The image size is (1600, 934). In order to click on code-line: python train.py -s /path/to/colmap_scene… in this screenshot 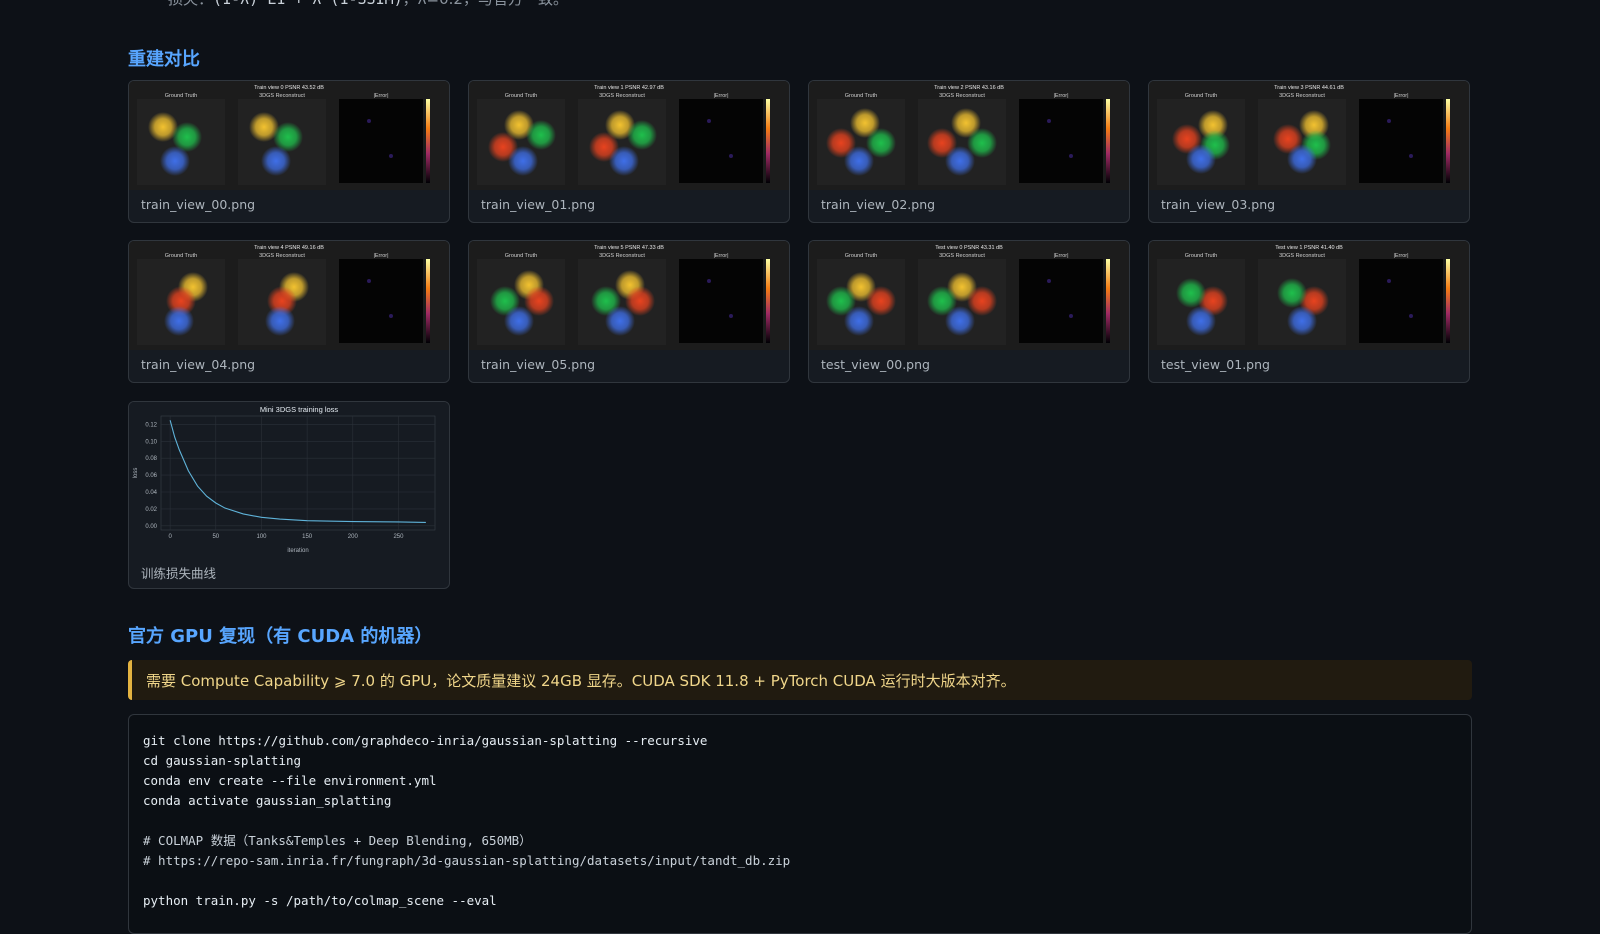, I will do `click(320, 900)`.